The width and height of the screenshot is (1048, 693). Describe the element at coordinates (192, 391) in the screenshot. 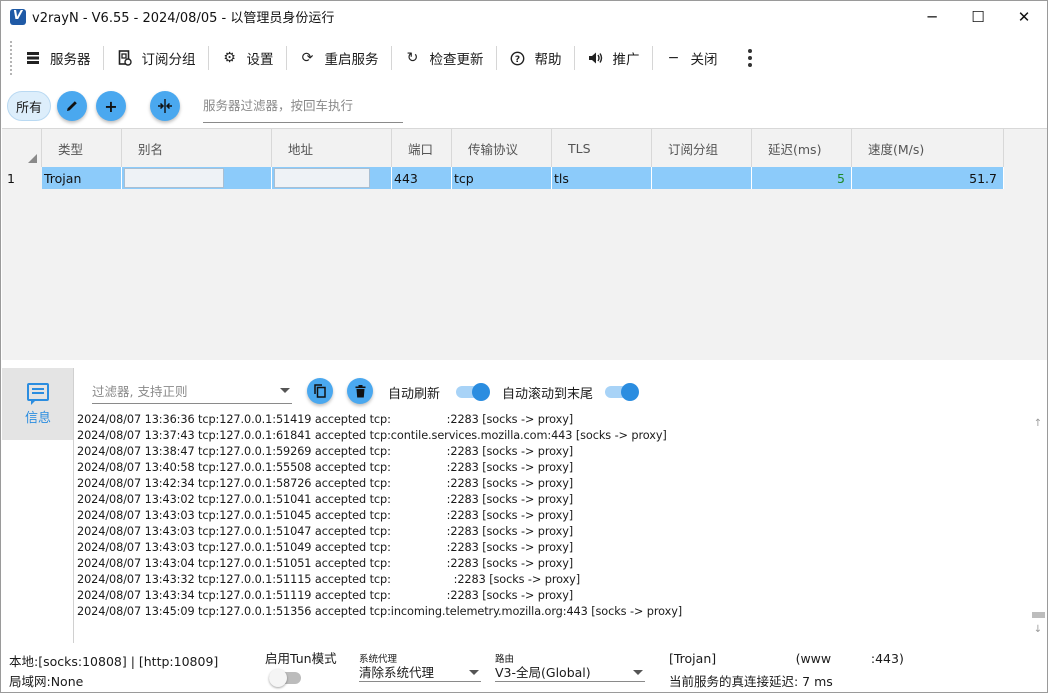

I see `log-filter-combobox: 过滤器, 支持正则` at that location.